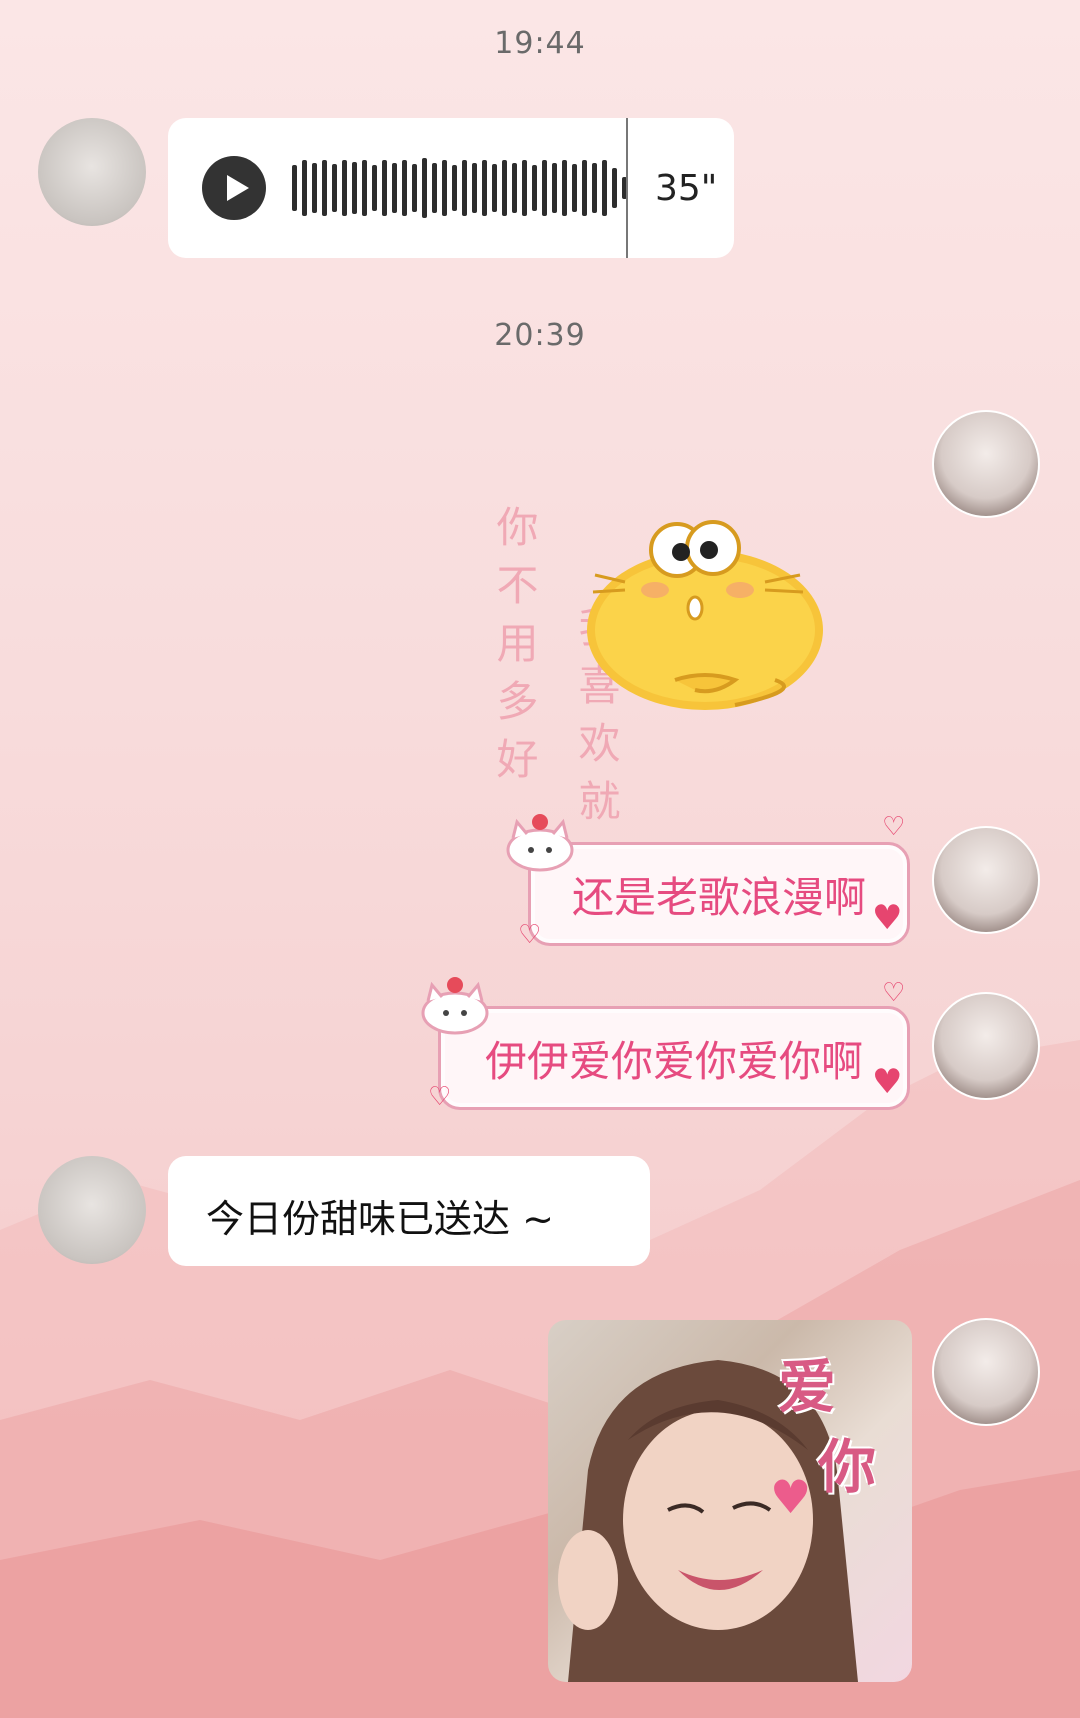 The image size is (1080, 1718). Describe the element at coordinates (673, 1061) in the screenshot. I see `message-text: 伊伊爱你爱你爱你啊` at that location.